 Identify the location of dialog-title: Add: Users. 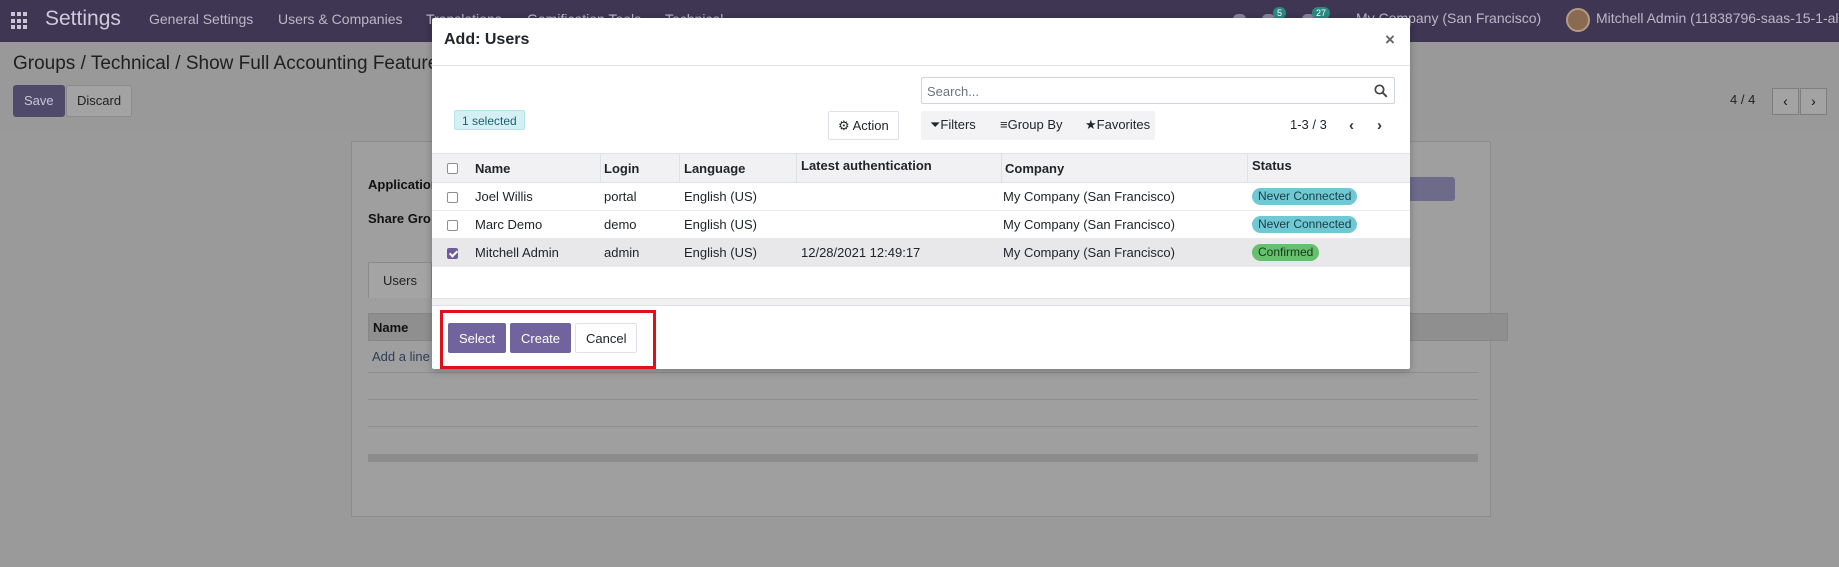
(487, 39).